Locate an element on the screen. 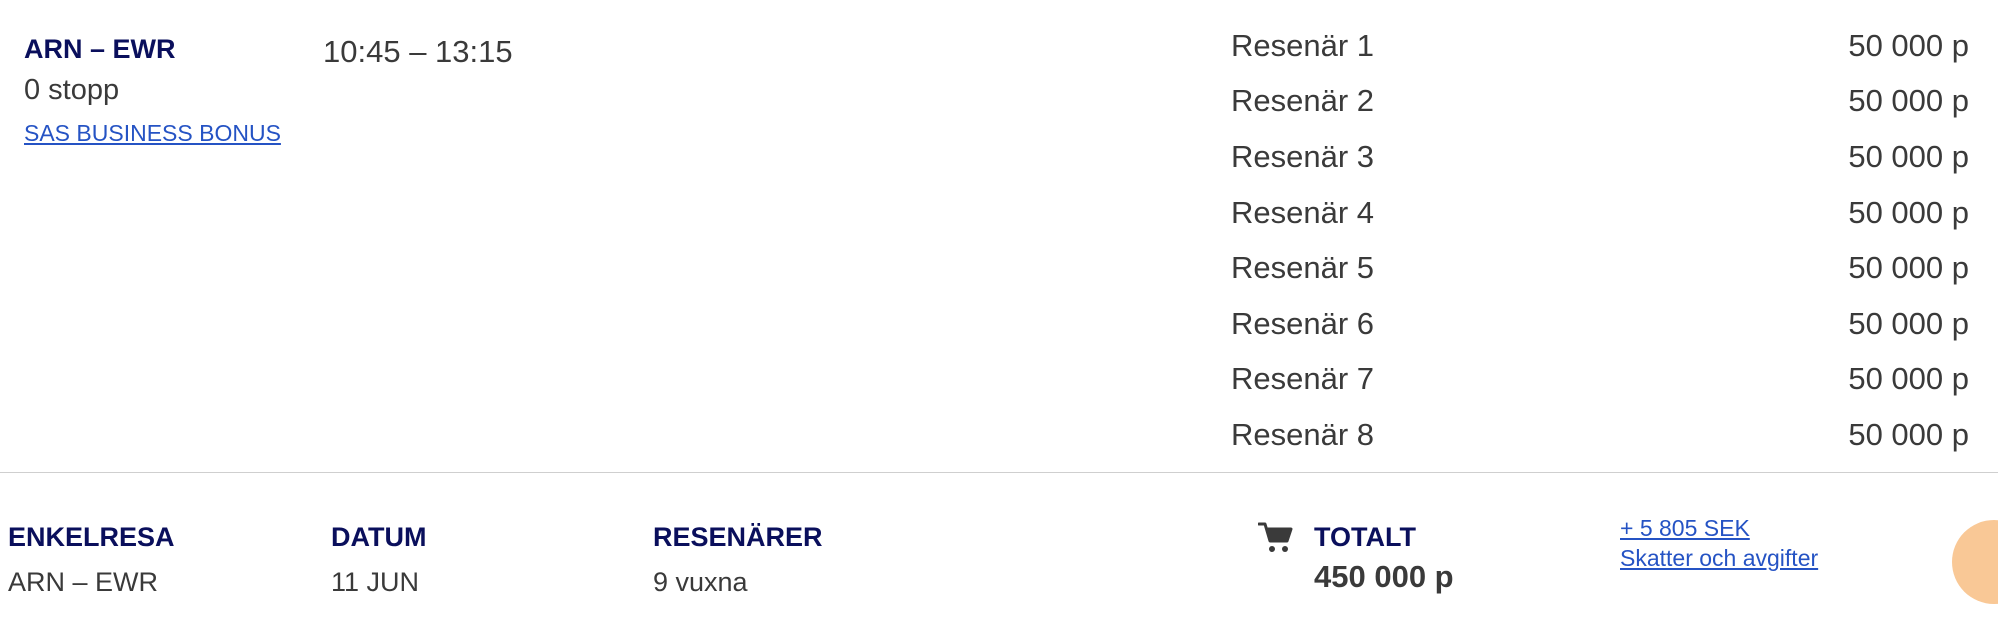 The height and width of the screenshot is (621, 1998). passenger-label: Resenär 8 is located at coordinates (1303, 434).